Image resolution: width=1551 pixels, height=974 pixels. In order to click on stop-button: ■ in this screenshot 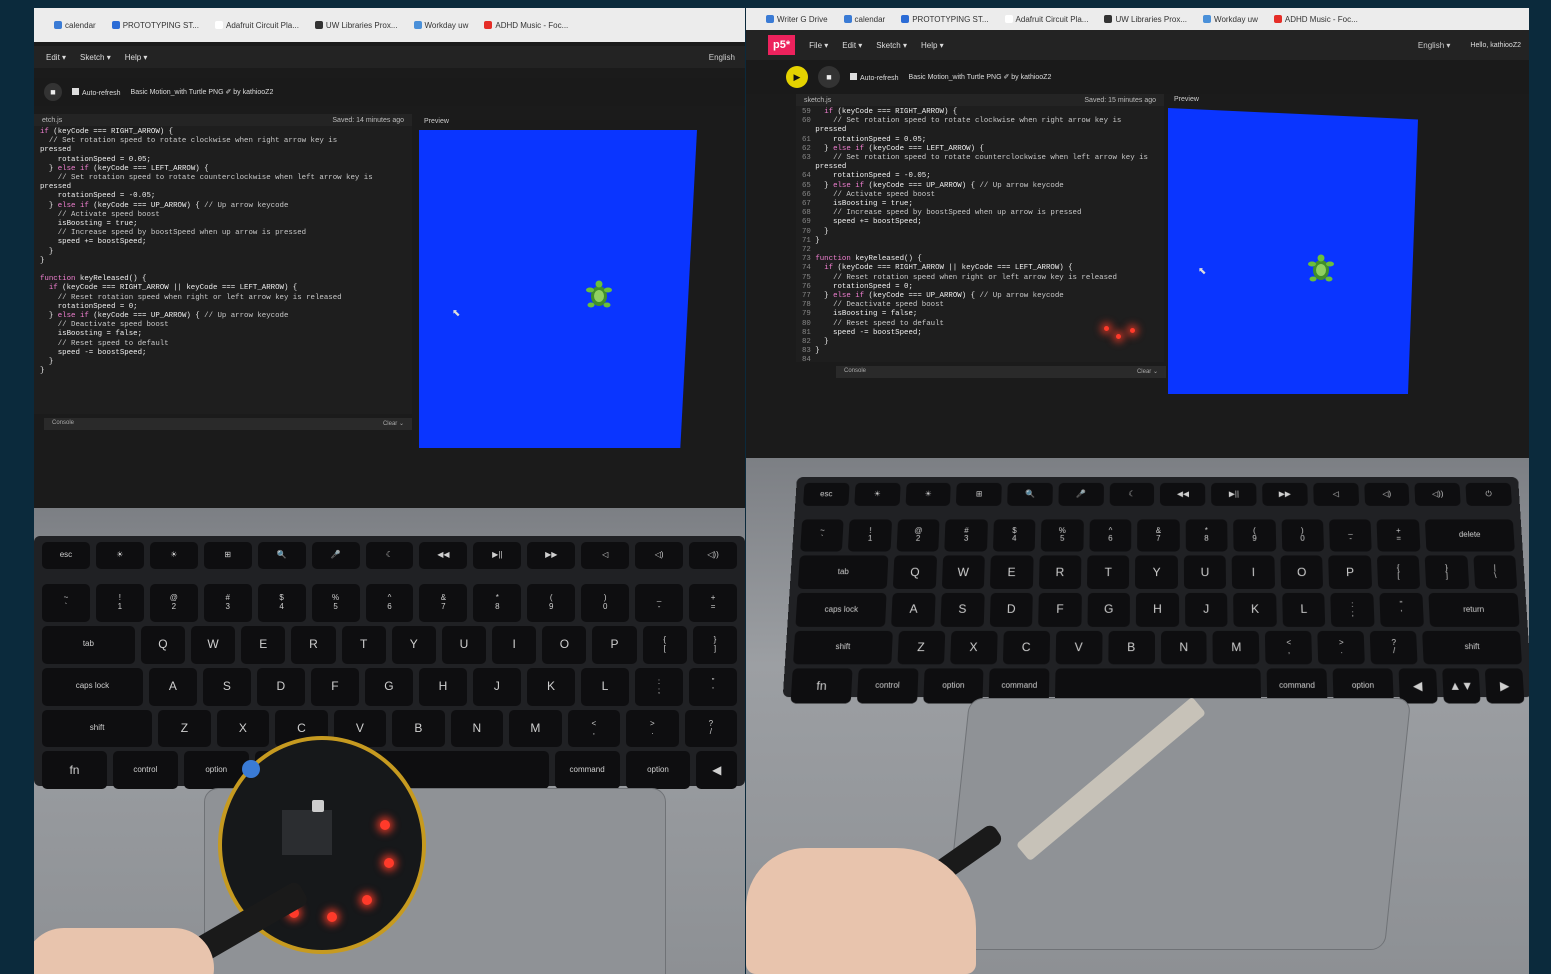, I will do `click(53, 92)`.